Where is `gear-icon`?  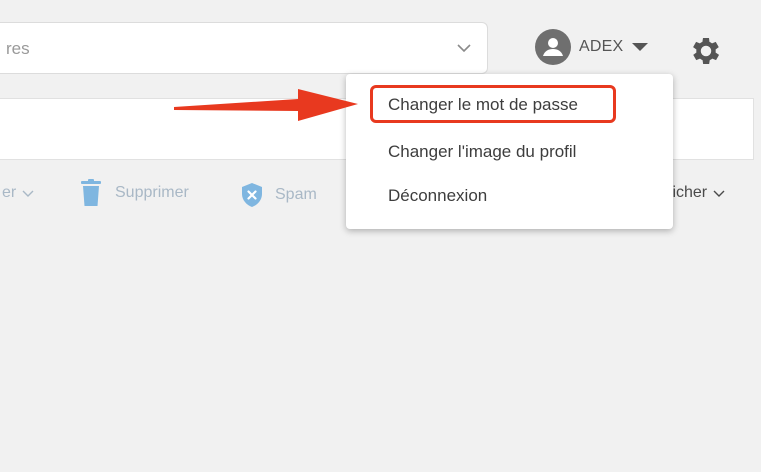 gear-icon is located at coordinates (706, 51).